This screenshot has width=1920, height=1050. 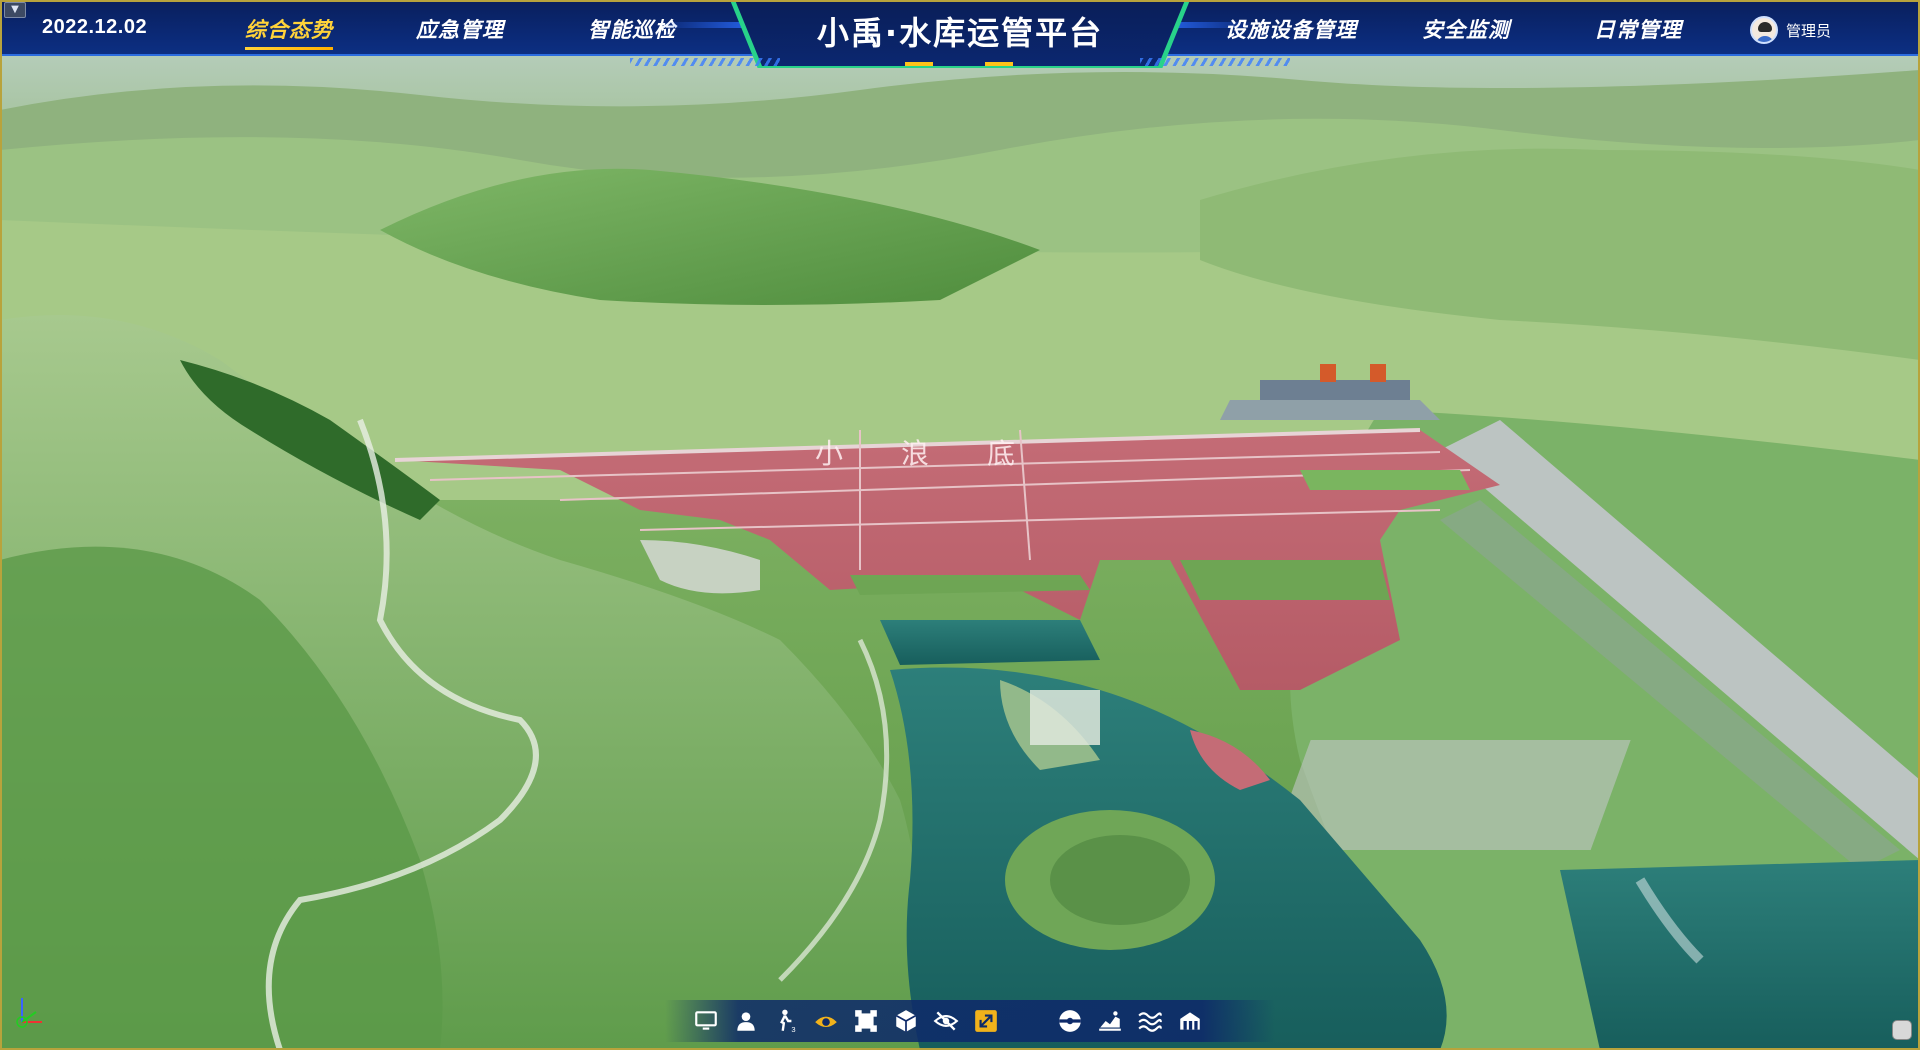 I want to click on nav-tab-emergency: 应急管理, so click(x=460, y=29).